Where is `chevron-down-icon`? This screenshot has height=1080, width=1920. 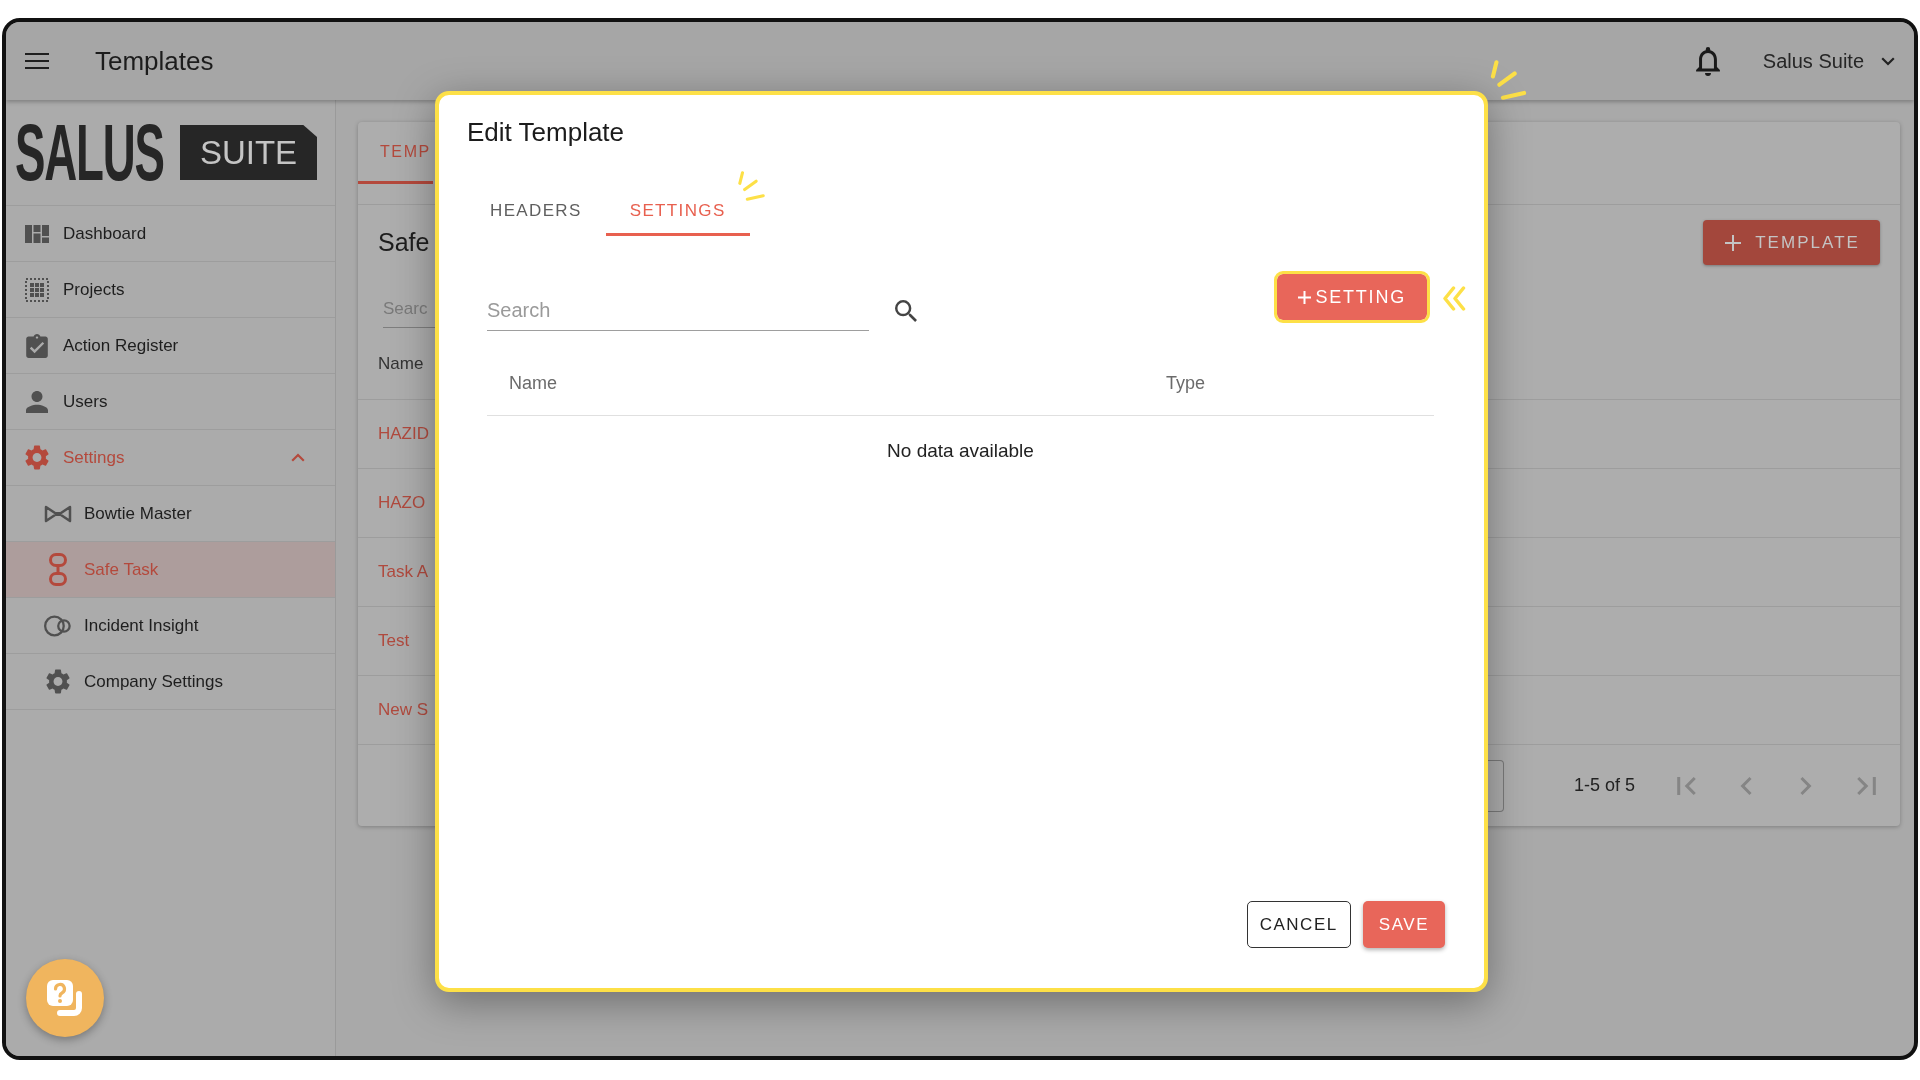
chevron-down-icon is located at coordinates (1888, 61).